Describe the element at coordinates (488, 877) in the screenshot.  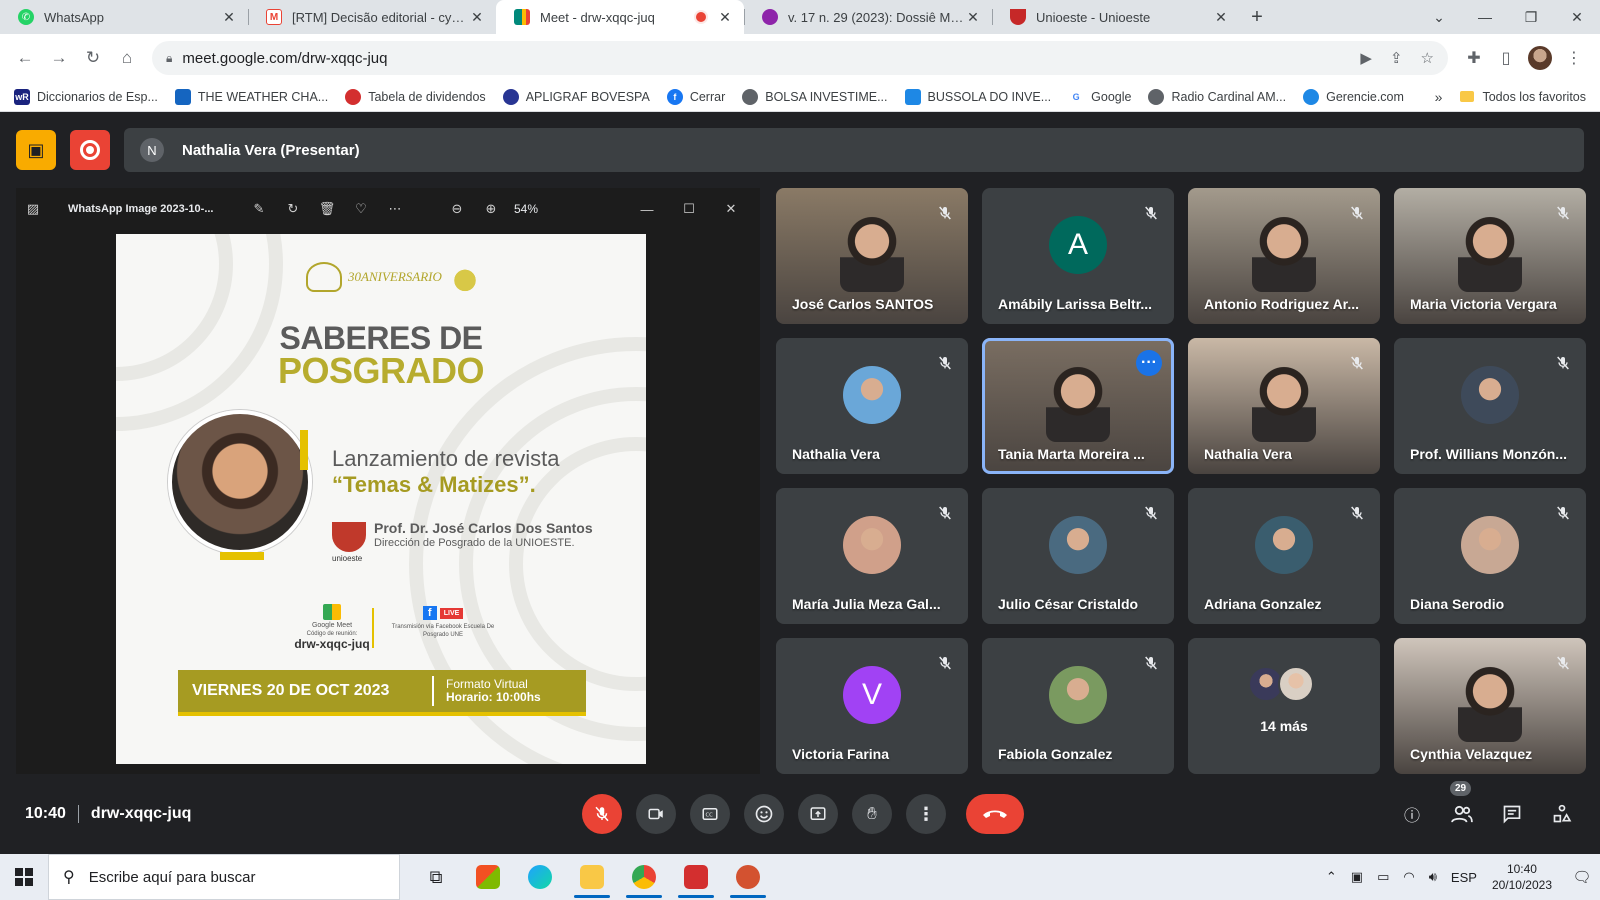
I see `store-app` at that location.